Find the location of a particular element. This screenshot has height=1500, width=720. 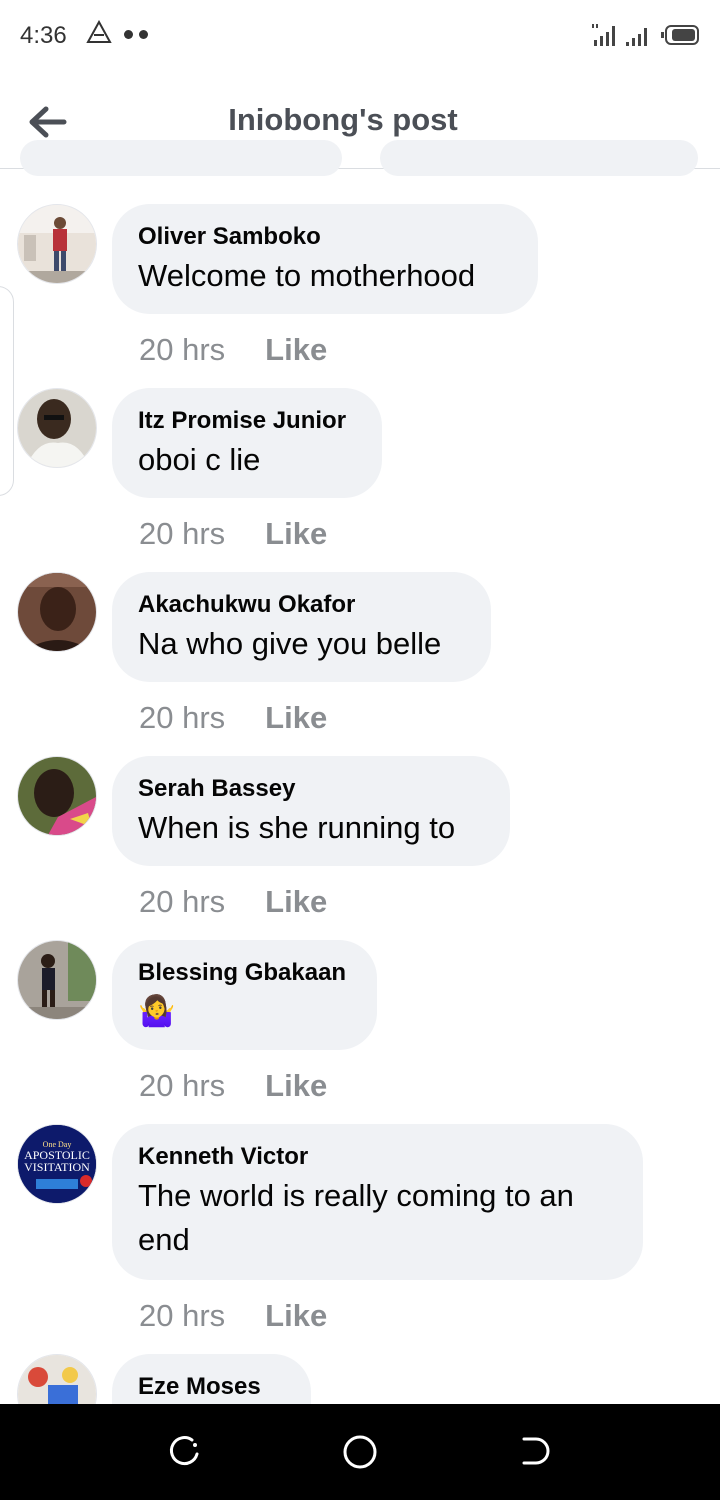

comment-bubble: Itz Promise Junior oboi c lie is located at coordinates (247, 443).